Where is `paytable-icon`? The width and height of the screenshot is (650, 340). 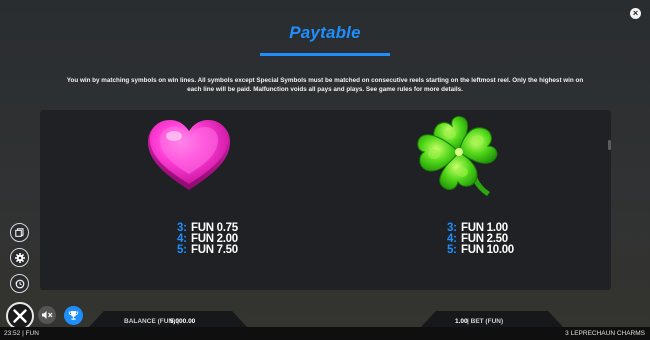 paytable-icon is located at coordinates (19, 232).